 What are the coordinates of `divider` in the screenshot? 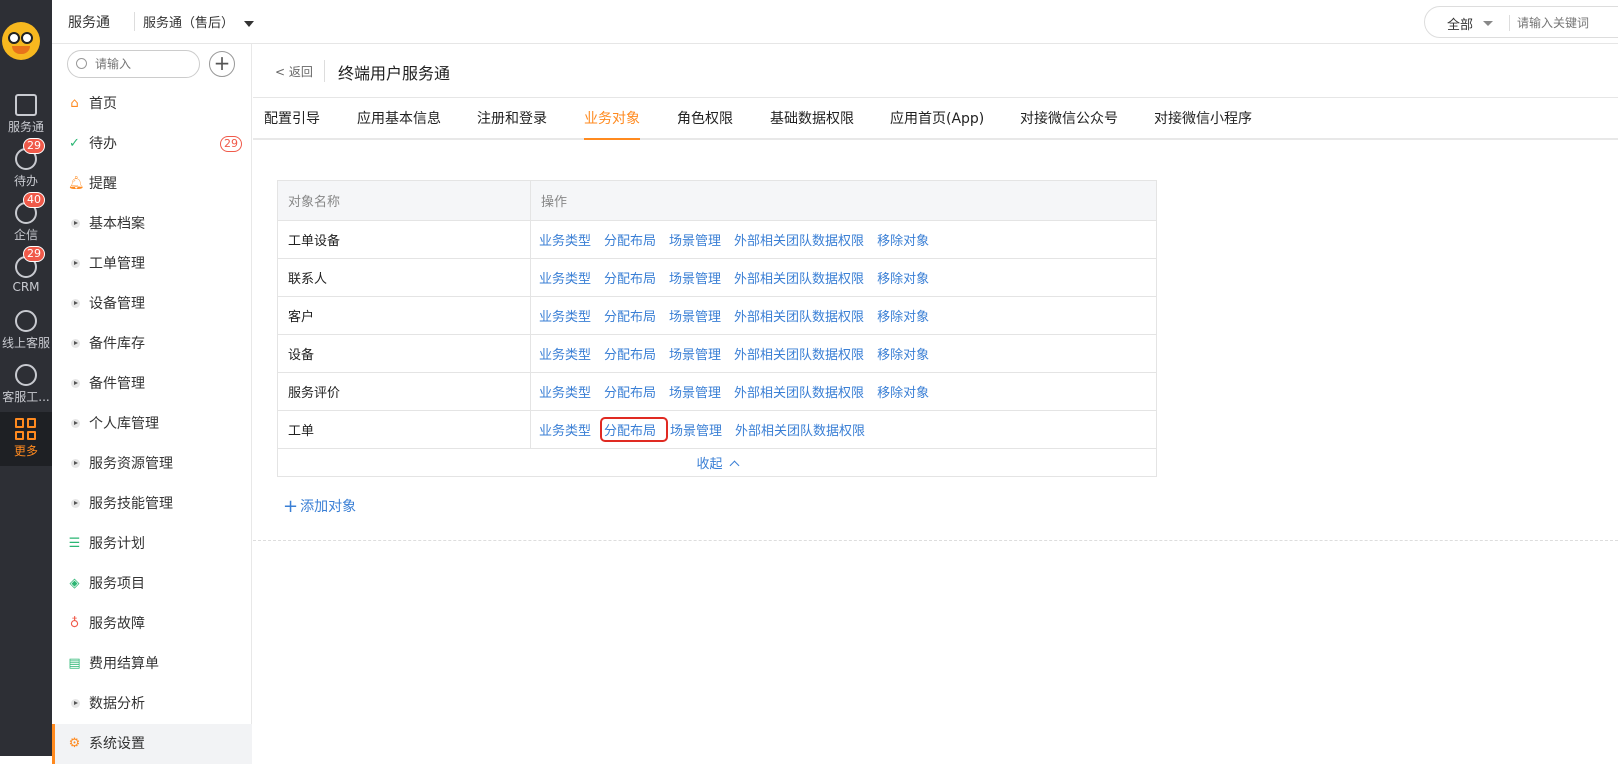 It's located at (1509, 23).